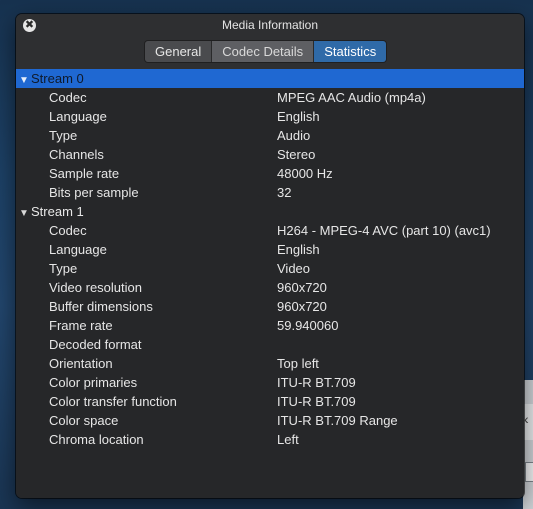 This screenshot has width=533, height=509. I want to click on property-value: Stereo, so click(296, 154).